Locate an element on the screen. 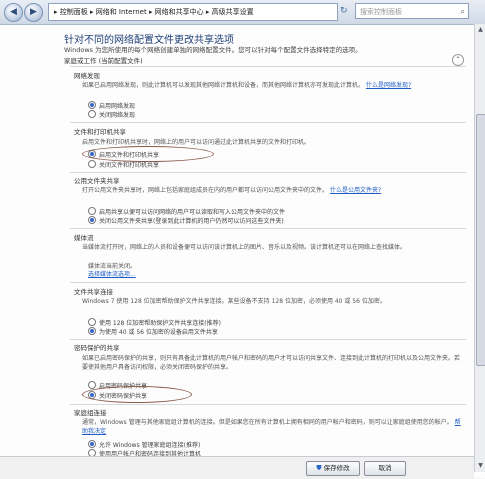 The image size is (485, 479). save-button: ⛊ 保存修改 is located at coordinates (333, 468).